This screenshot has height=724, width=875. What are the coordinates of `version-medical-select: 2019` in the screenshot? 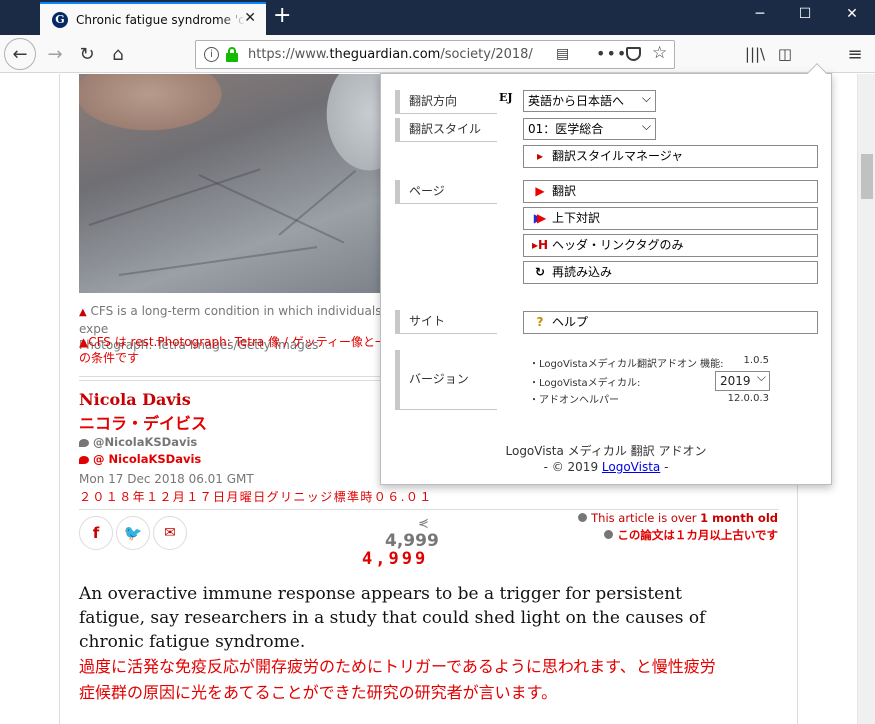 It's located at (742, 379).